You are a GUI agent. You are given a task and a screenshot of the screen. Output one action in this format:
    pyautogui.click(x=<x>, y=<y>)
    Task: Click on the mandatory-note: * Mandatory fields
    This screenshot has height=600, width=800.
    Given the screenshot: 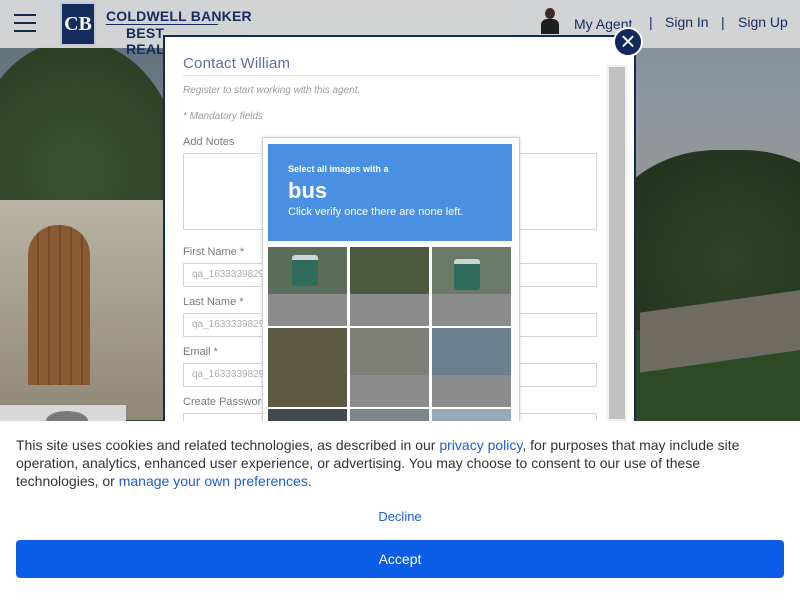 What is the action you would take?
    pyautogui.click(x=223, y=116)
    